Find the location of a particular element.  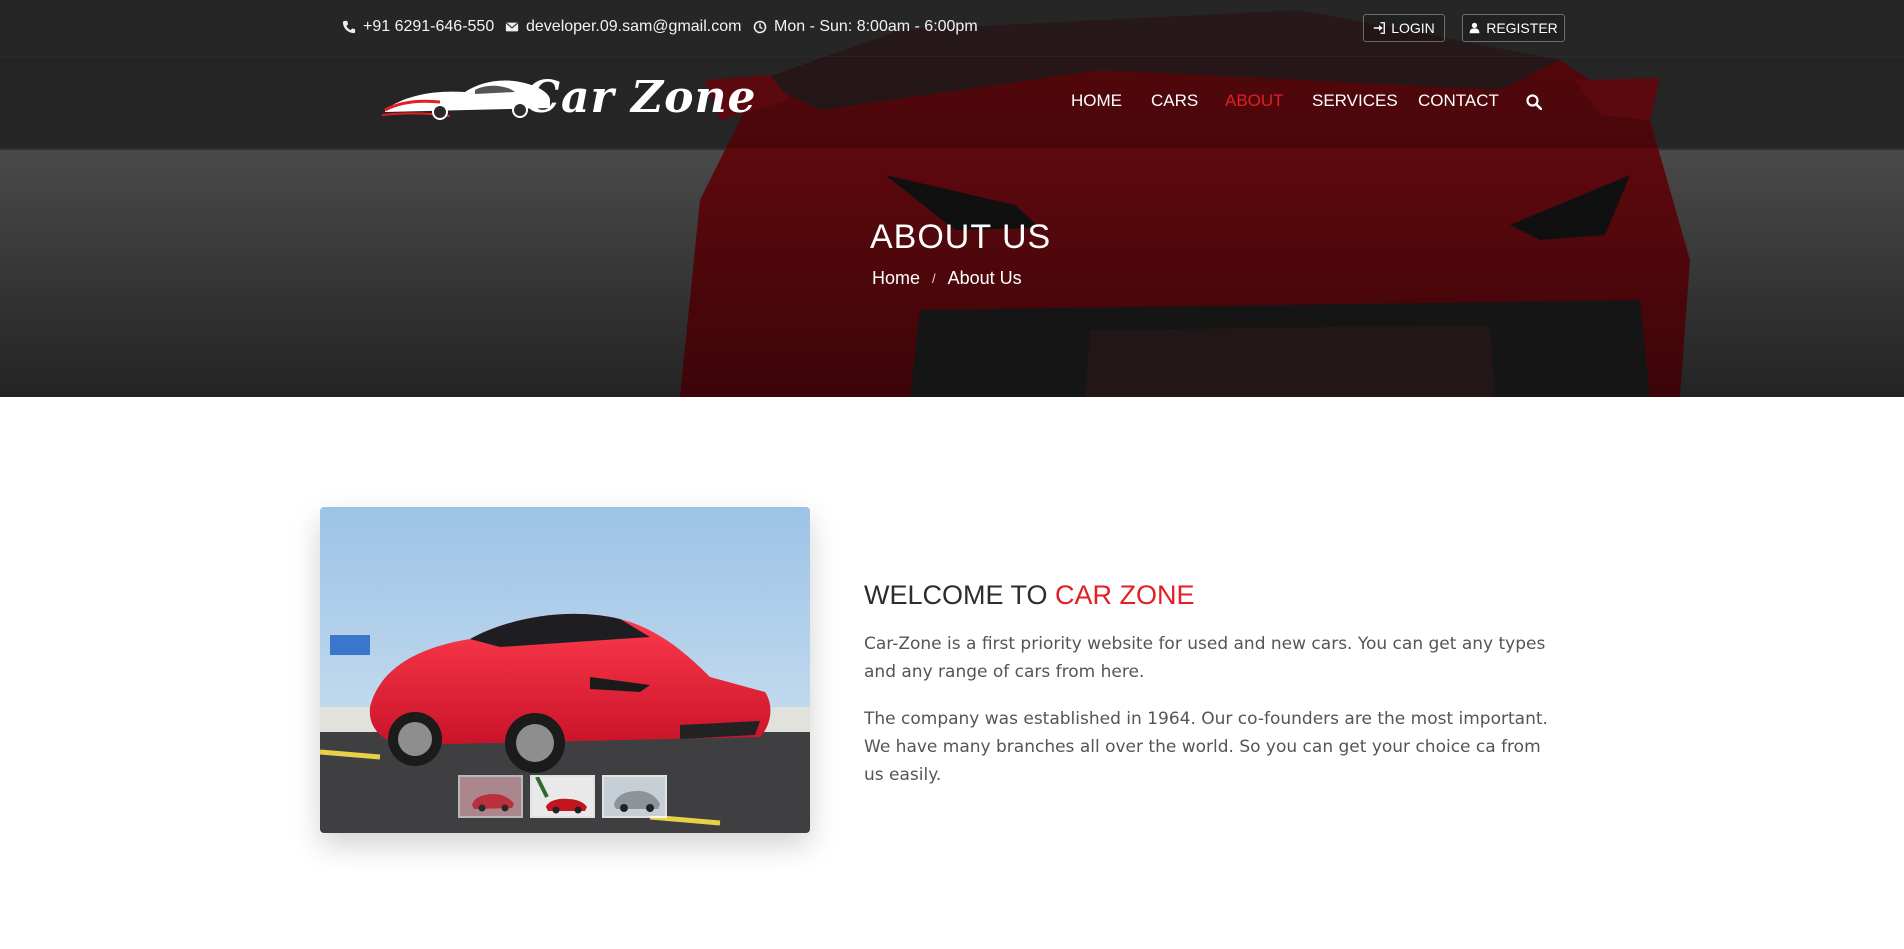

nav-home: HOME is located at coordinates (1096, 101).